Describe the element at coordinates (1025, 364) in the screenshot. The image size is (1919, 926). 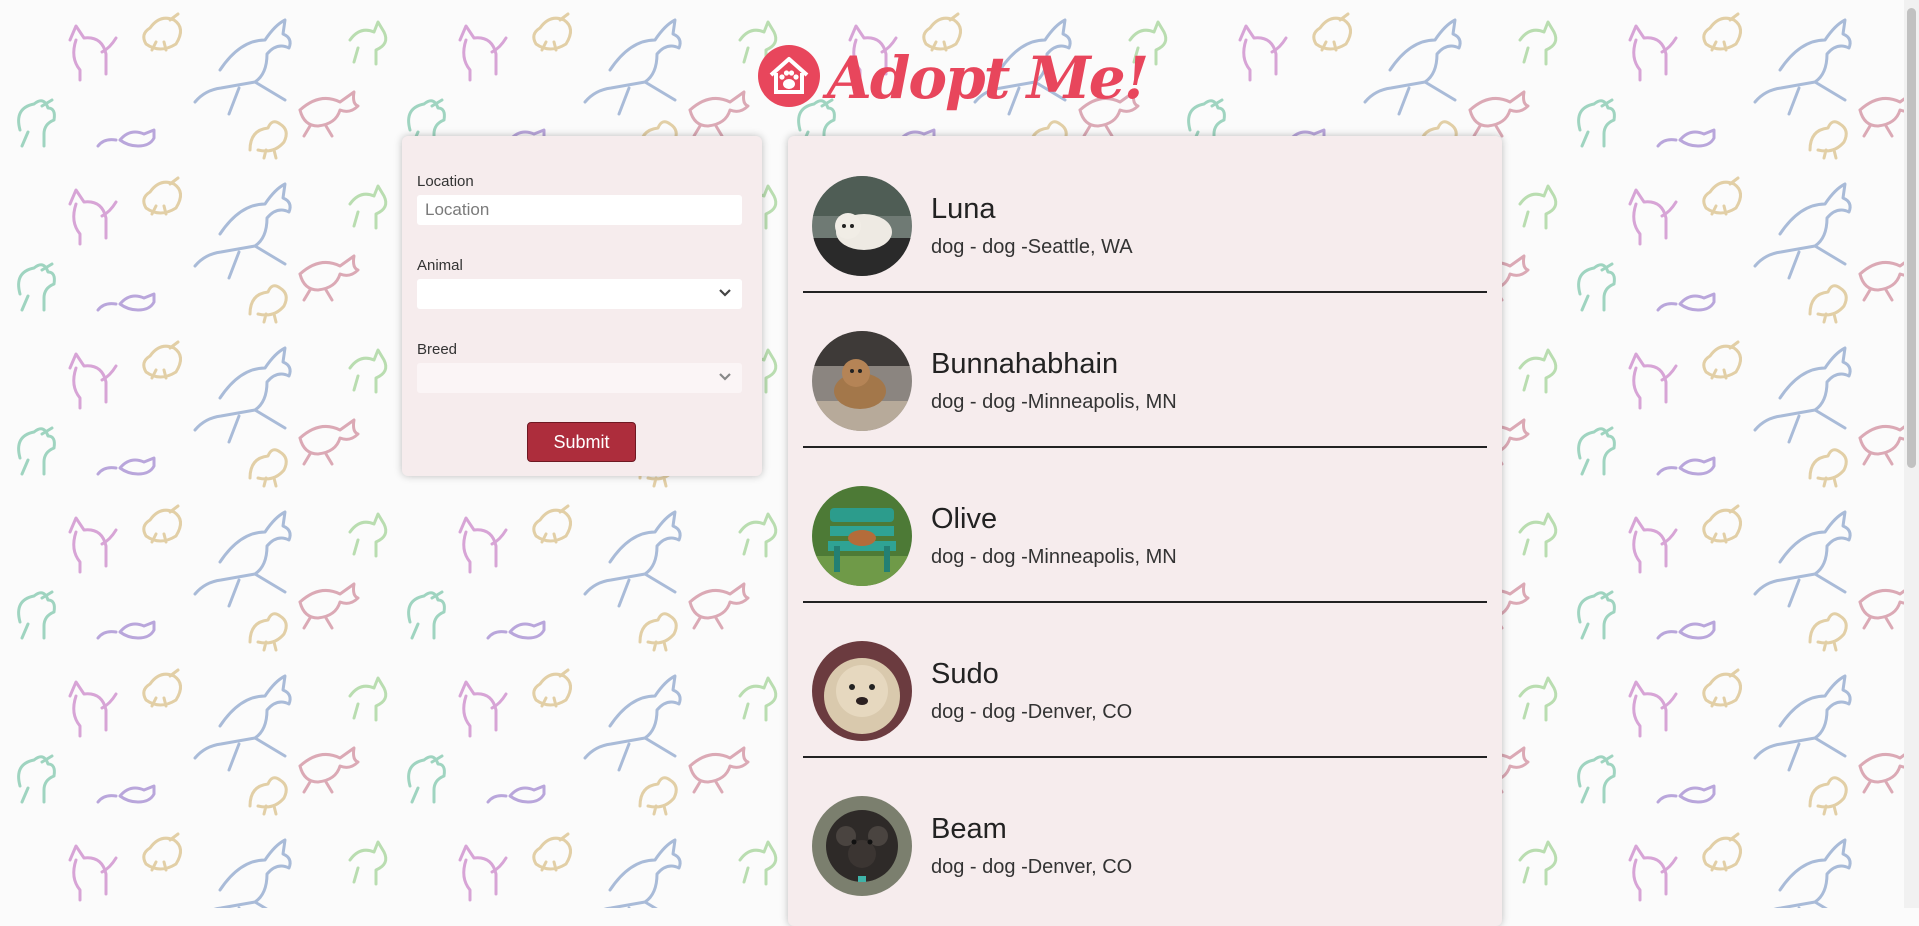
I see `pet-name: Bunnahabhain` at that location.